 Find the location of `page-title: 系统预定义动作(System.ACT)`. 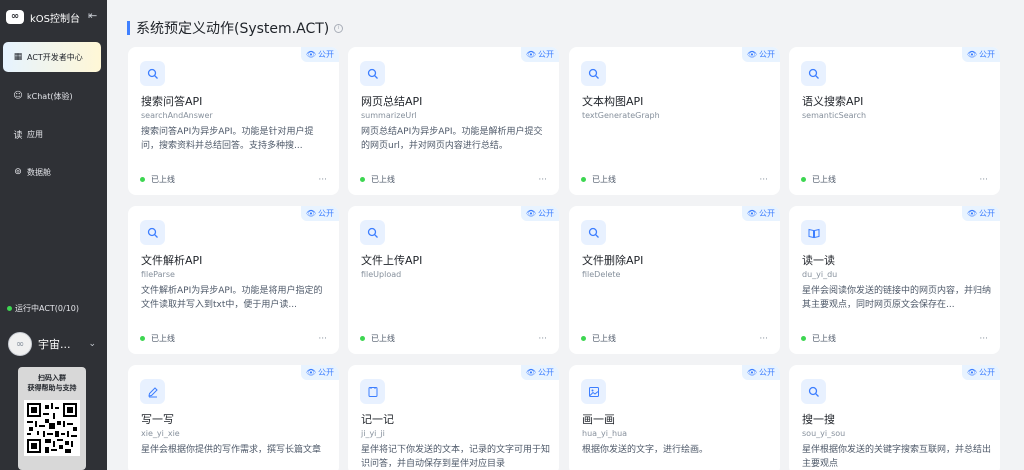

page-title: 系统预定义动作(System.ACT) is located at coordinates (233, 29).